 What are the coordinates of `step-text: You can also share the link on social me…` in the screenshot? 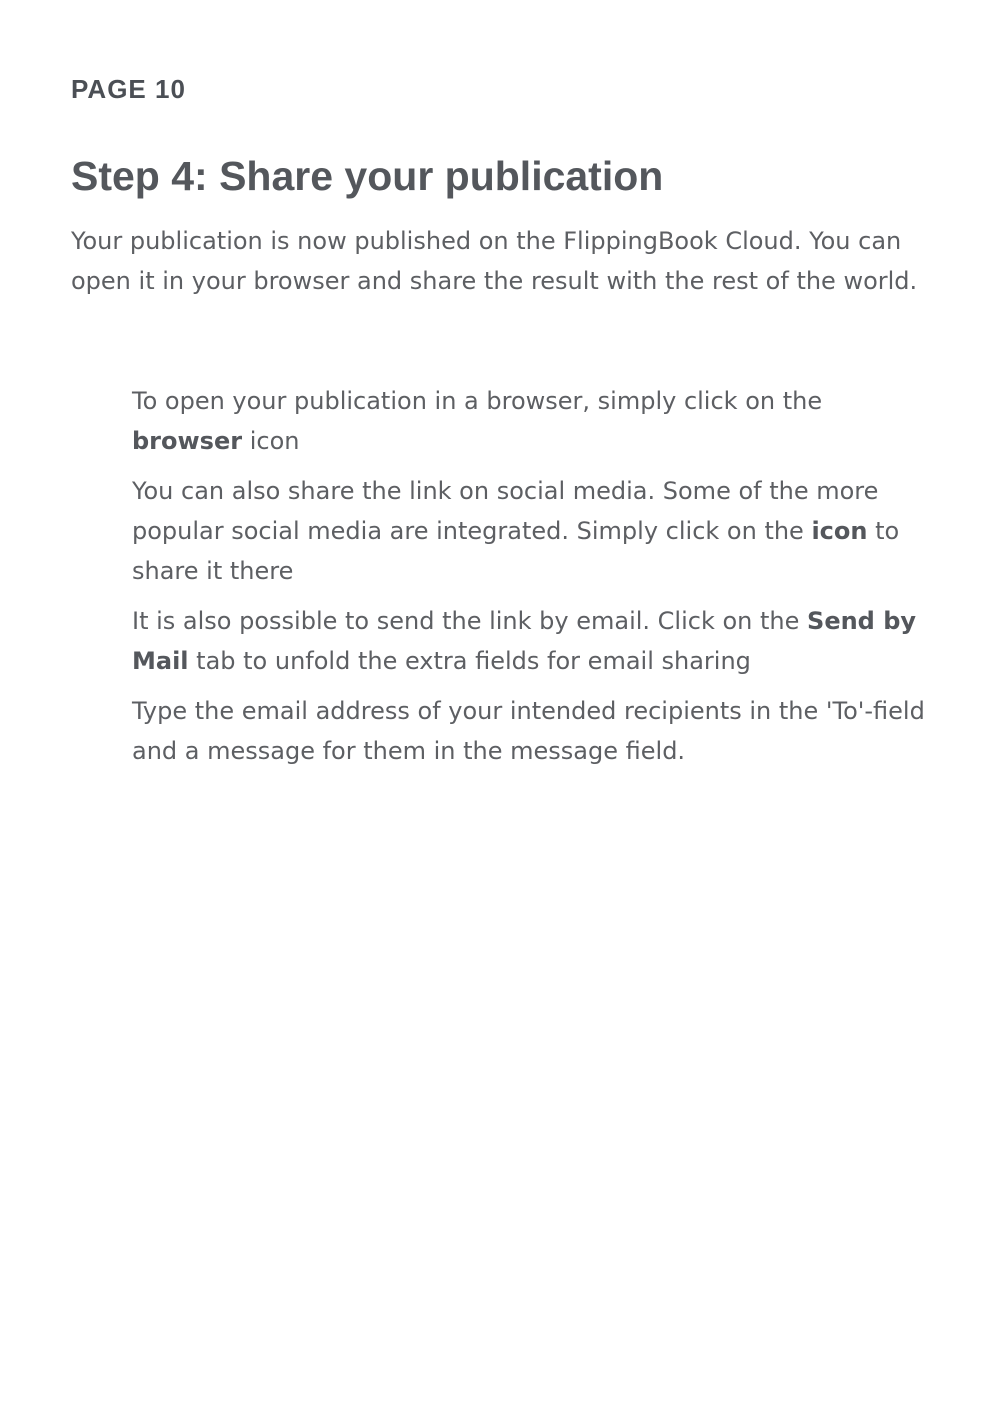 It's located at (505, 511).